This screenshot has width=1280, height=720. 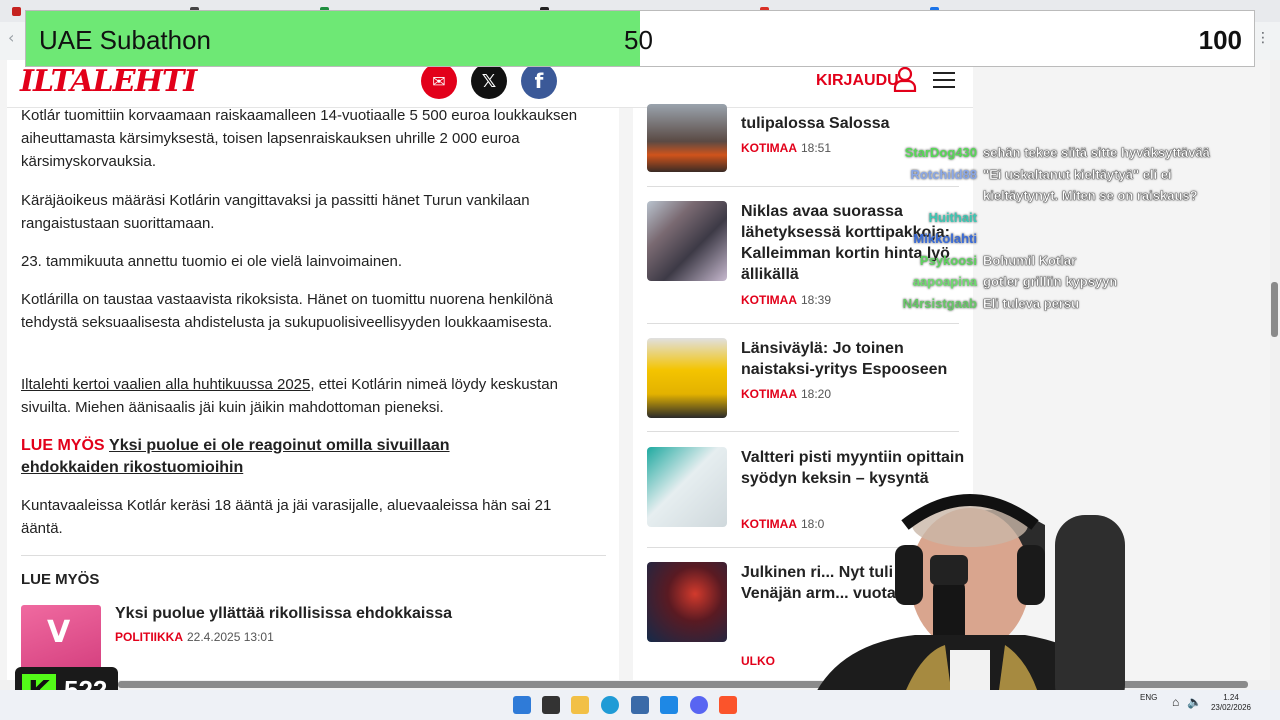 What do you see at coordinates (580, 705) in the screenshot?
I see `file-explorer-icon` at bounding box center [580, 705].